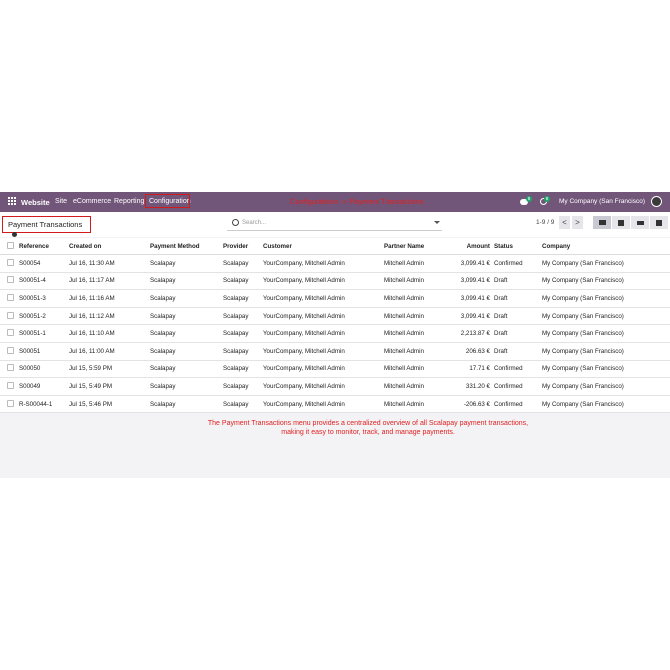 This screenshot has height=670, width=670. What do you see at coordinates (35, 202) in the screenshot?
I see `app-brand: Website` at bounding box center [35, 202].